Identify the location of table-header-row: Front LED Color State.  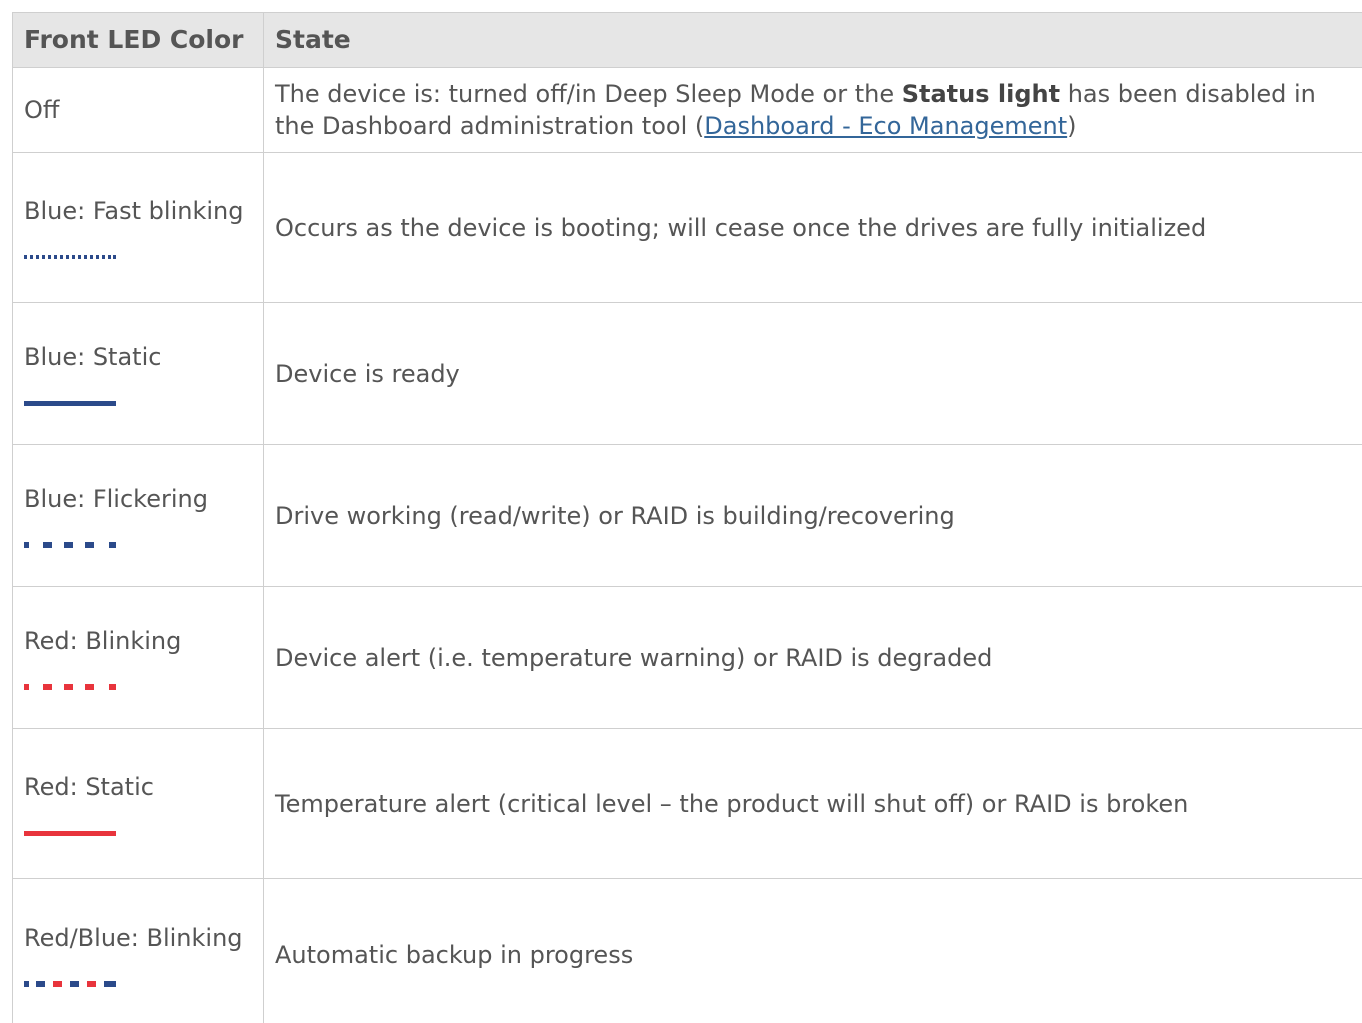
(687, 40).